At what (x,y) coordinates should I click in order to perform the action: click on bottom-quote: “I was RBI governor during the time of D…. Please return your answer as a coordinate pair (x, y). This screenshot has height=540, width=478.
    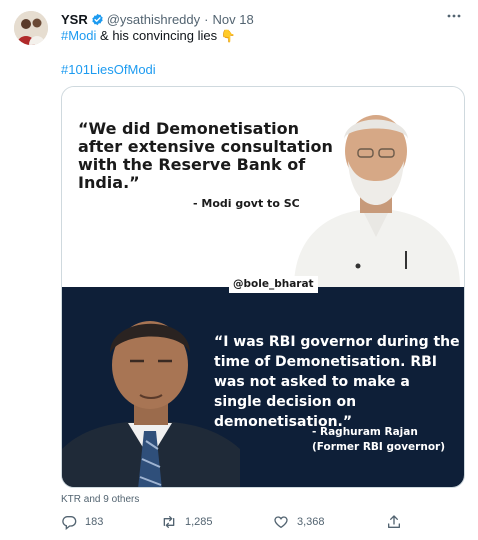
    Looking at the image, I should click on (337, 382).